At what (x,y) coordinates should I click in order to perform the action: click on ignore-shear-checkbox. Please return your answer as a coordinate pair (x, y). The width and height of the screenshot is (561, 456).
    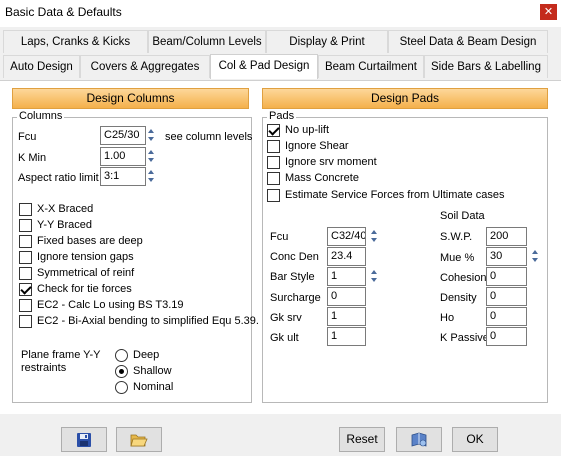
    Looking at the image, I should click on (273, 146).